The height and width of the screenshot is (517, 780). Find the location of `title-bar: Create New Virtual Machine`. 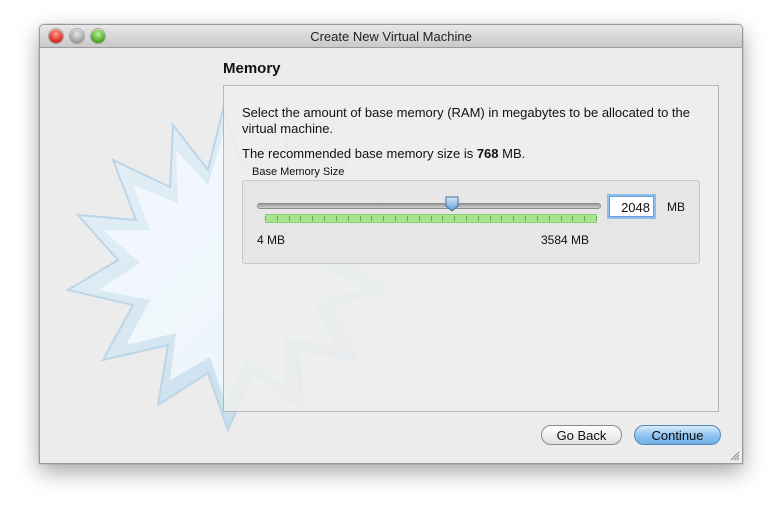

title-bar: Create New Virtual Machine is located at coordinates (391, 36).